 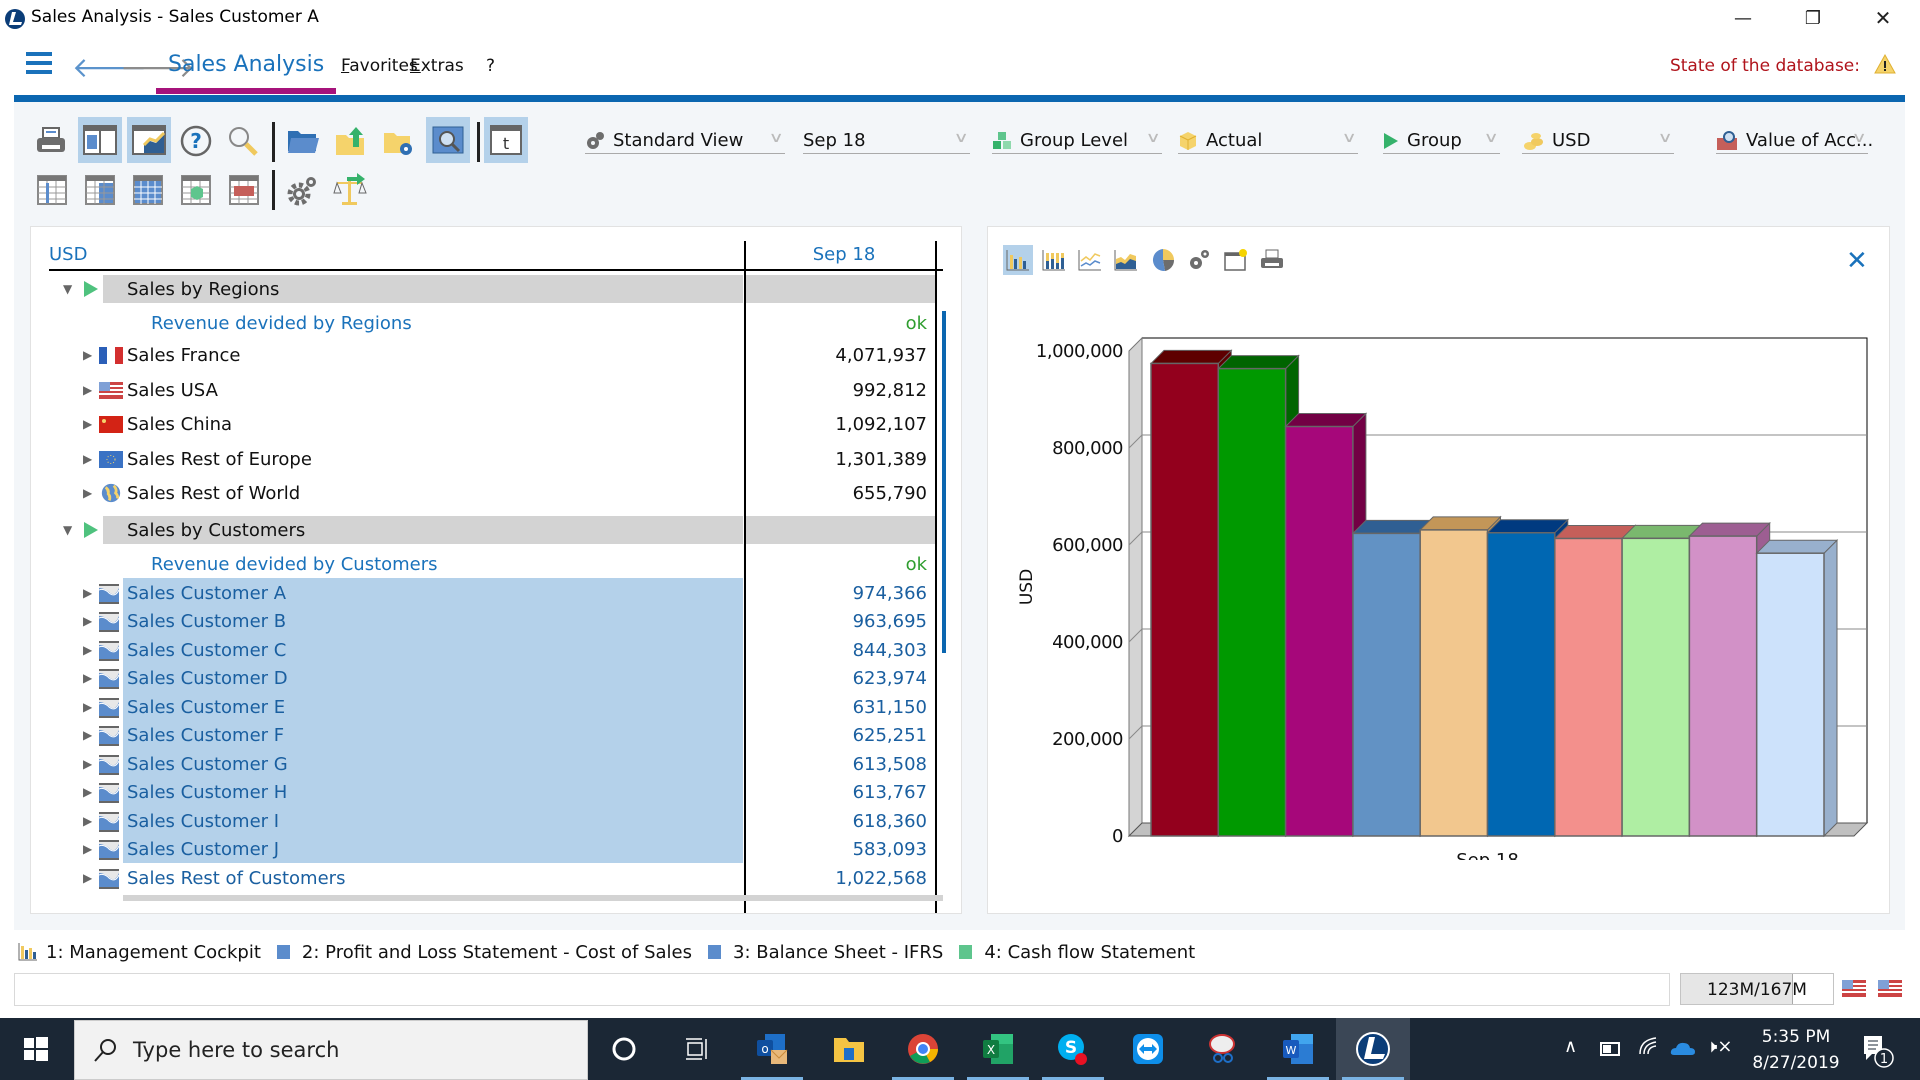 What do you see at coordinates (481, 791) in the screenshot?
I see `table-row: ▶ Sales Customer H 613,767` at bounding box center [481, 791].